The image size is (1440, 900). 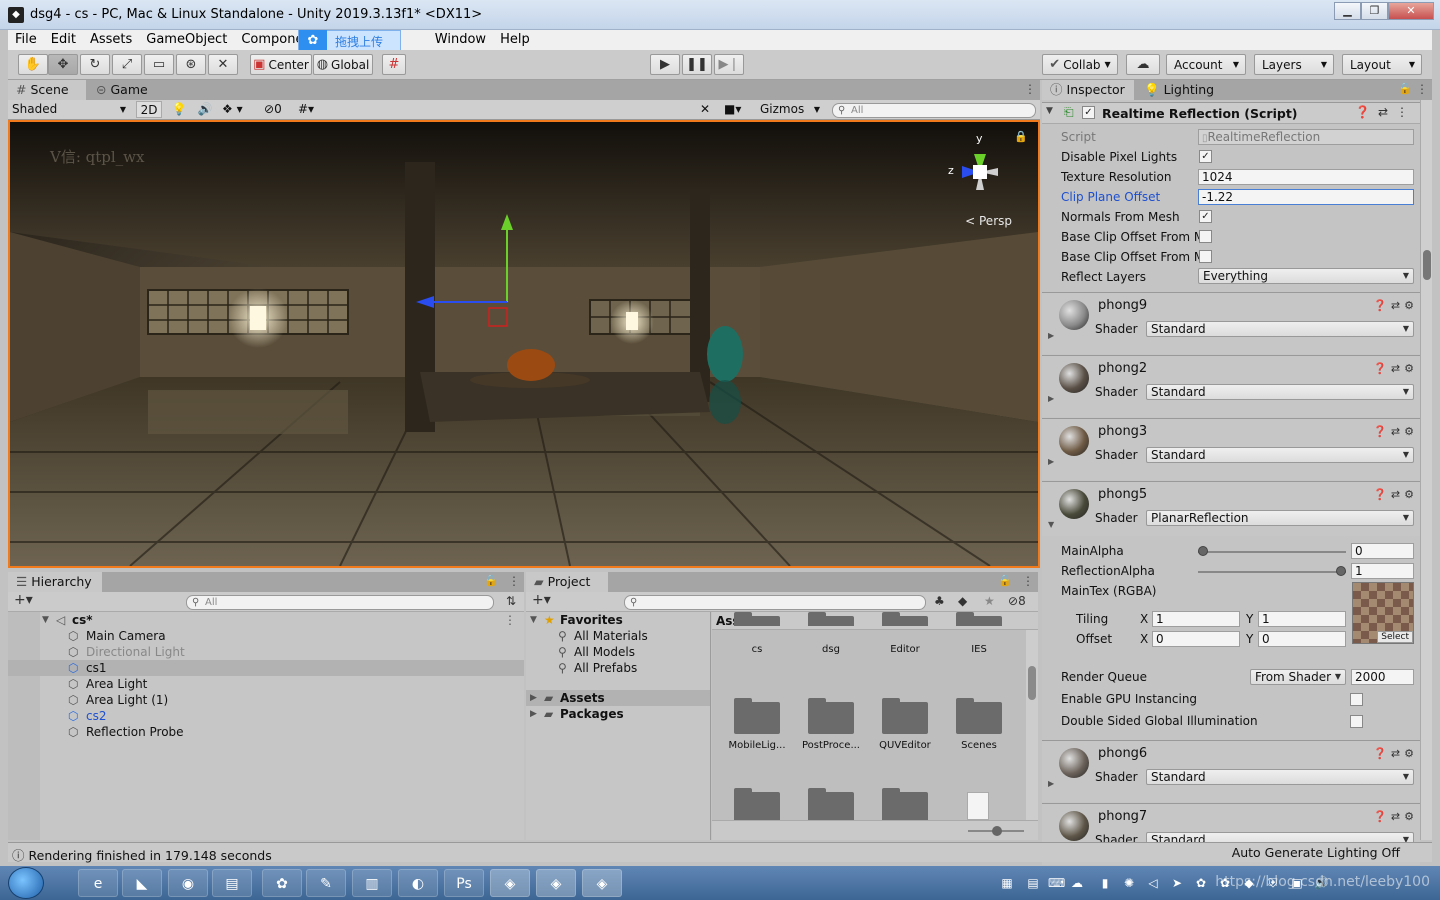 I want to click on rotate-tool-button: ↻, so click(x=95, y=64).